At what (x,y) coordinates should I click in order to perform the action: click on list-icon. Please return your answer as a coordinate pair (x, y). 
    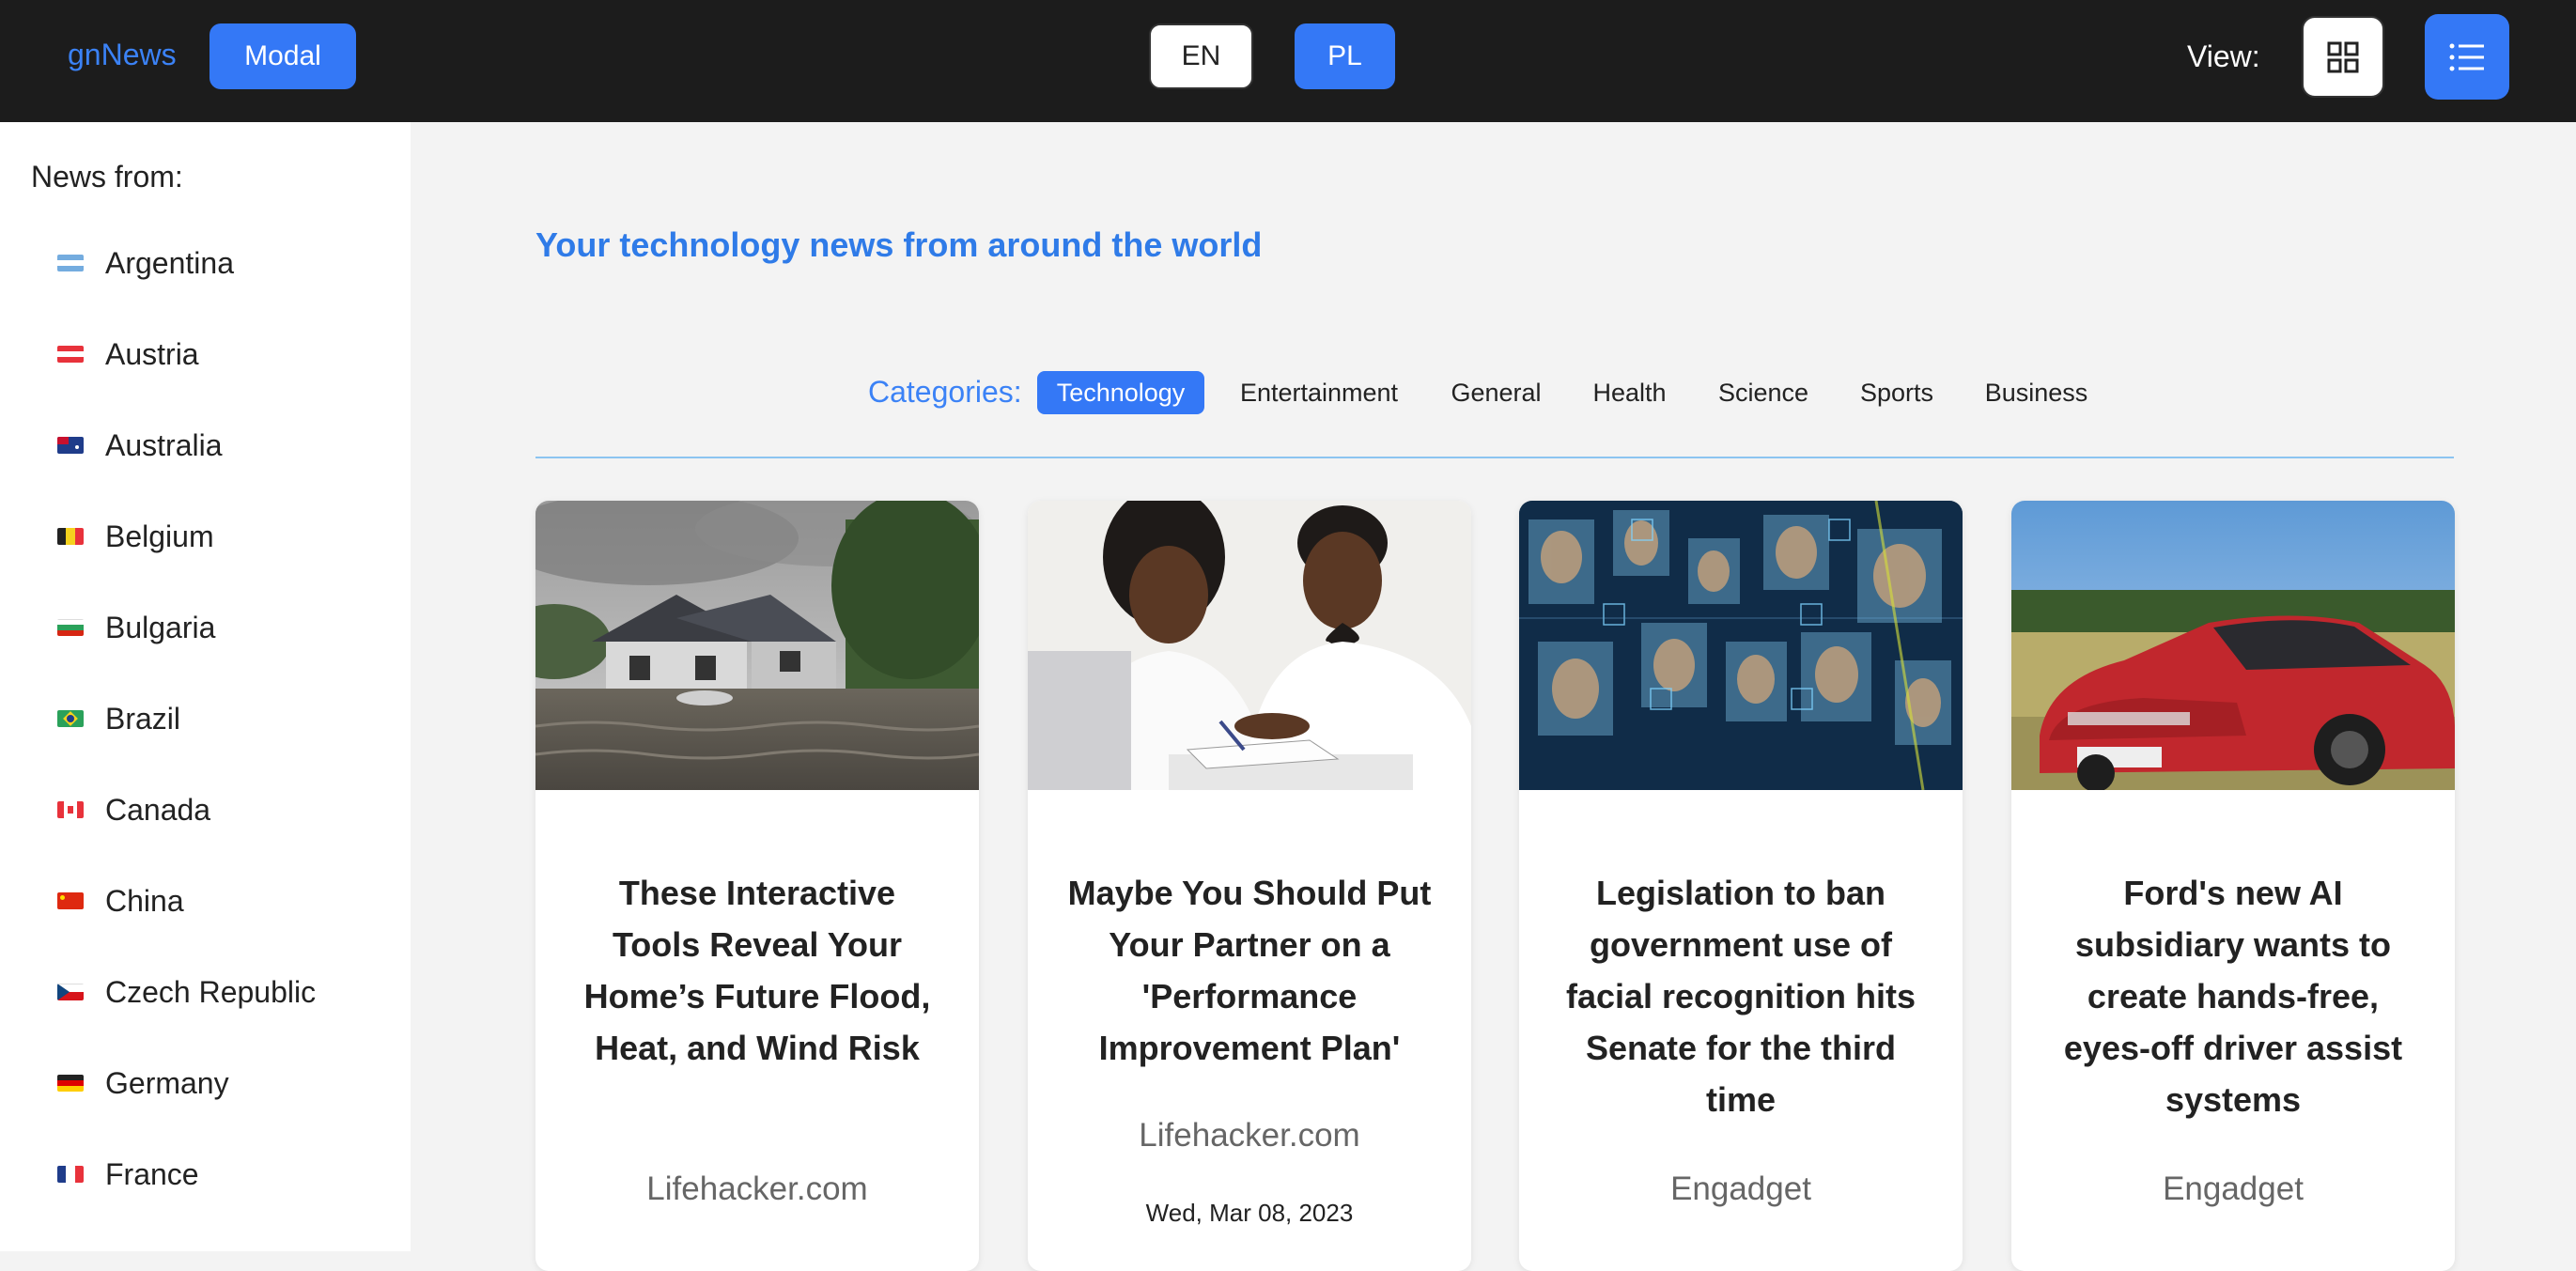
    Looking at the image, I should click on (2466, 56).